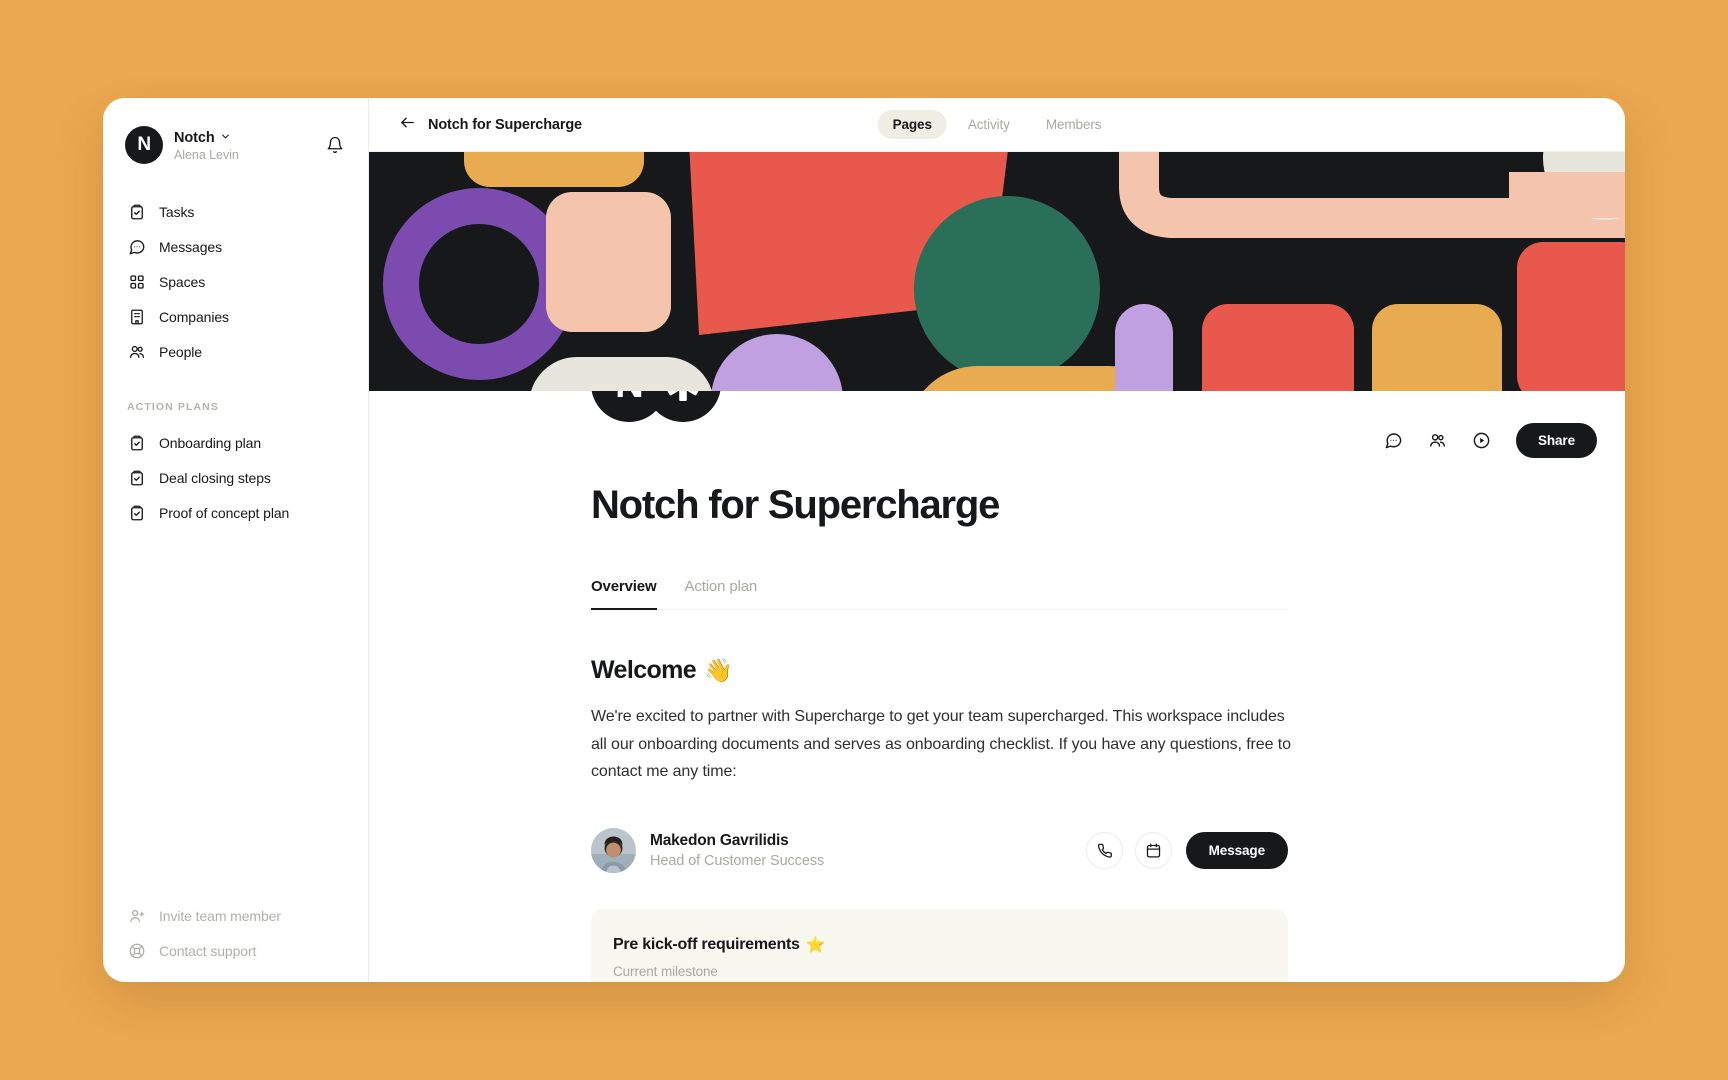  What do you see at coordinates (1394, 441) in the screenshot?
I see `comment-icon` at bounding box center [1394, 441].